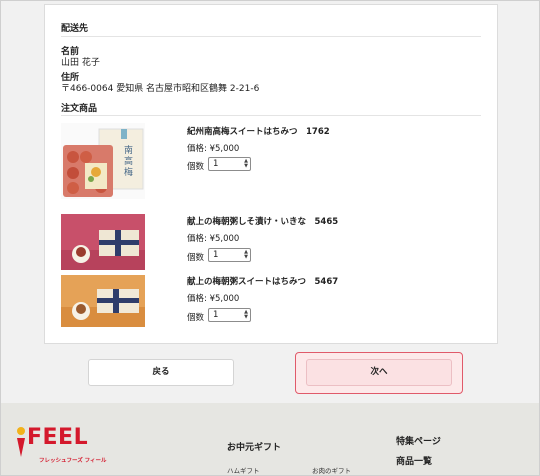 This screenshot has width=540, height=476. Describe the element at coordinates (161, 372) in the screenshot. I see `back-button: 戻る` at that location.